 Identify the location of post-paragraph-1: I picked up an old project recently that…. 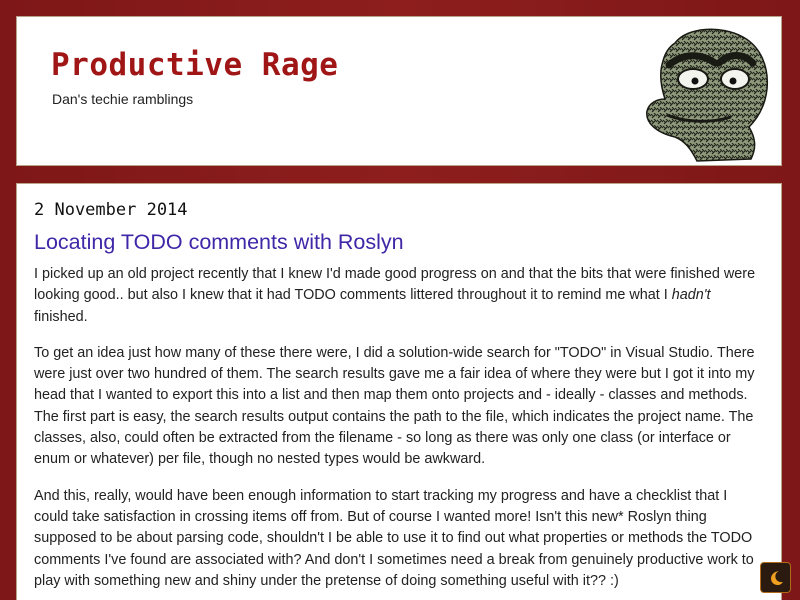
(399, 296).